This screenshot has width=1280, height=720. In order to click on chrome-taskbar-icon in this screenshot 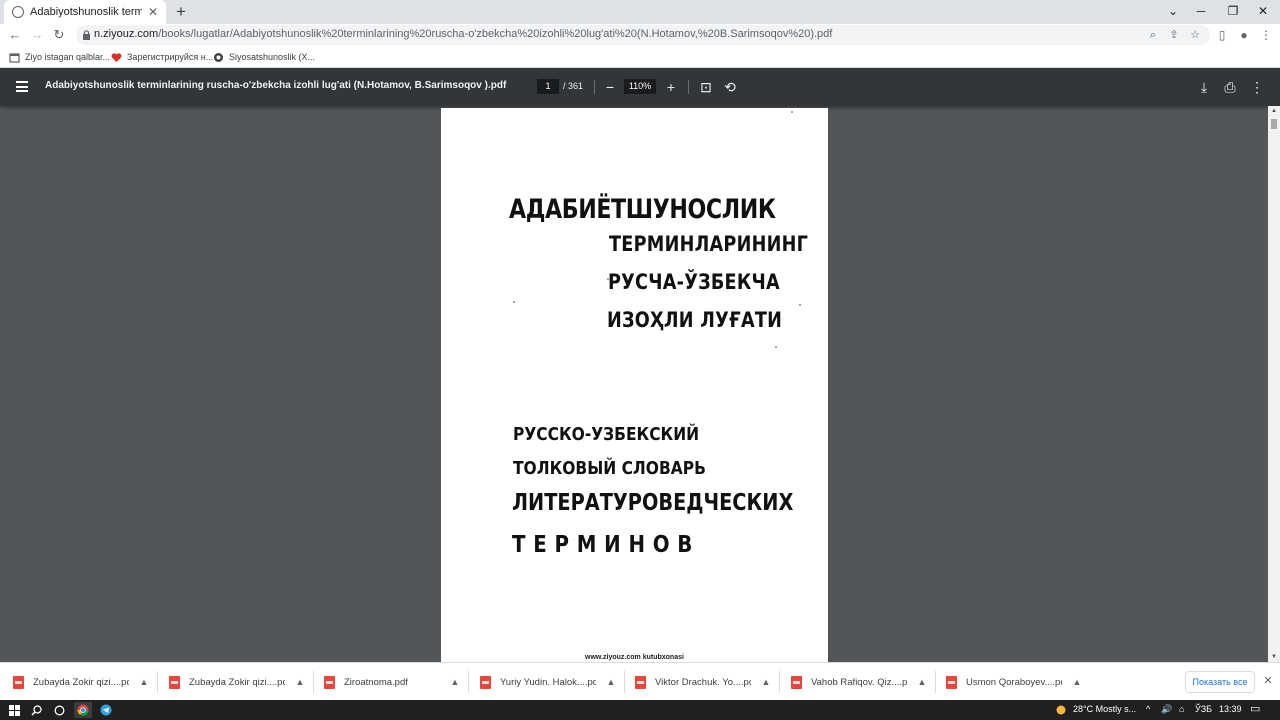, I will do `click(83, 710)`.